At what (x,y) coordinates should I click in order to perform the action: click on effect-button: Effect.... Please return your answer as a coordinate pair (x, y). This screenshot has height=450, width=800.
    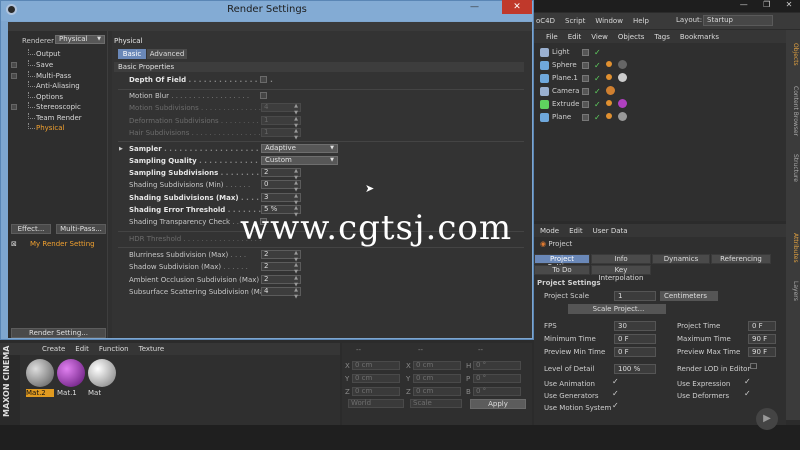
    Looking at the image, I should click on (31, 229).